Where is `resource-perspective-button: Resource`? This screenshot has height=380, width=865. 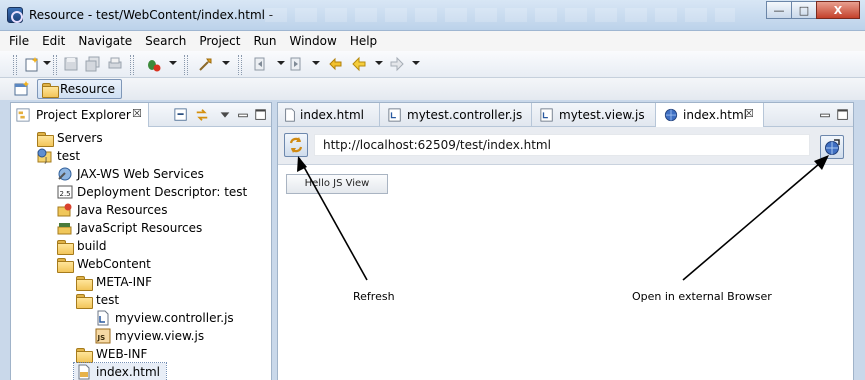
resource-perspective-button: Resource is located at coordinates (80, 89).